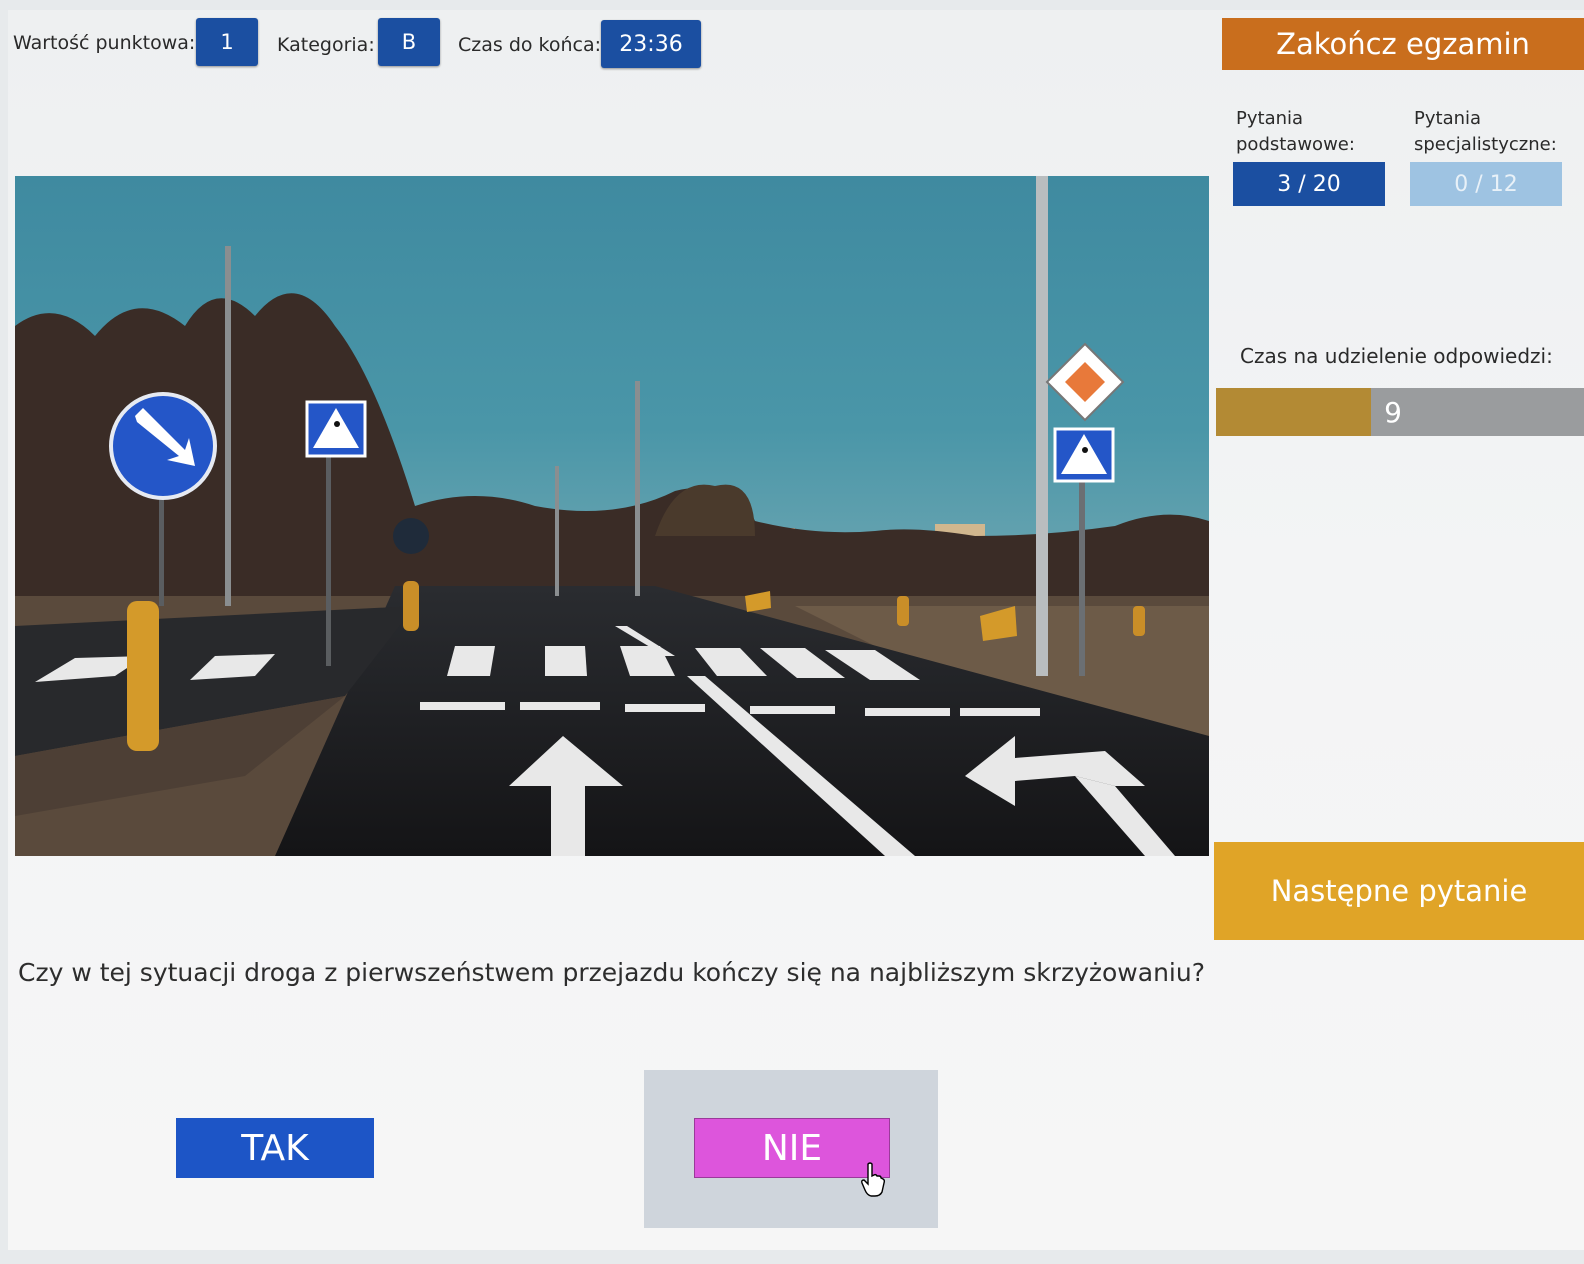 The width and height of the screenshot is (1584, 1264). I want to click on basic-label-line2: podstawowe:, so click(1295, 144).